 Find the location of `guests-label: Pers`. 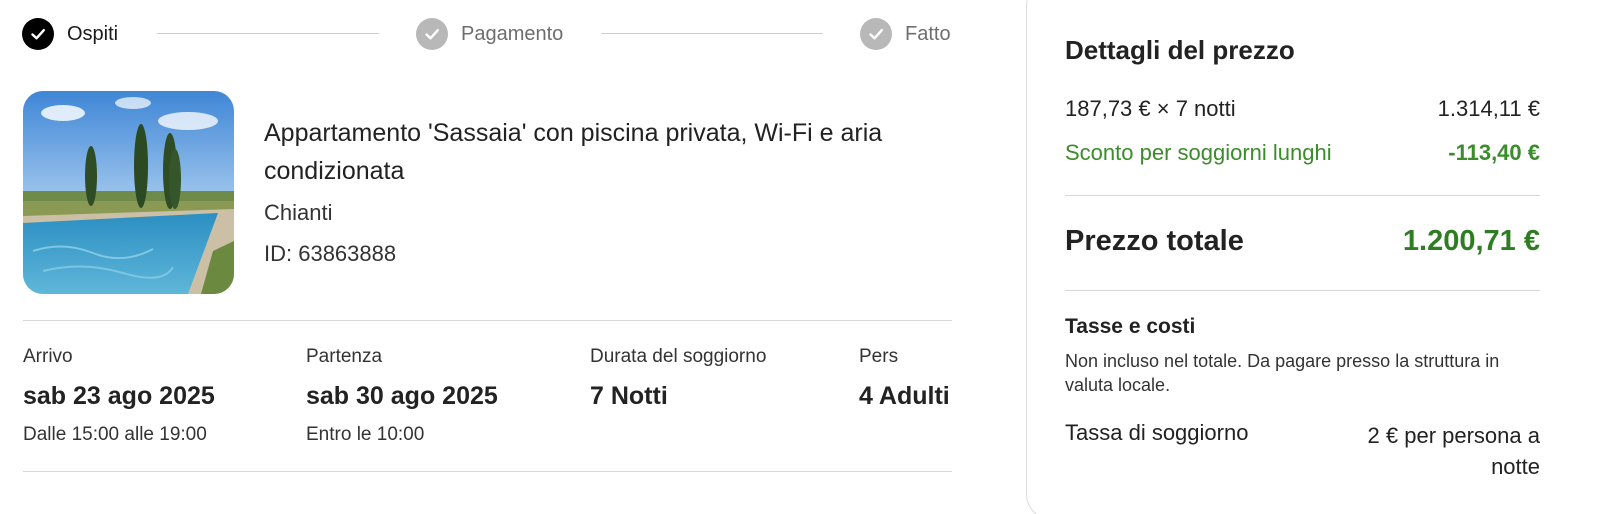

guests-label: Pers is located at coordinates (879, 356).